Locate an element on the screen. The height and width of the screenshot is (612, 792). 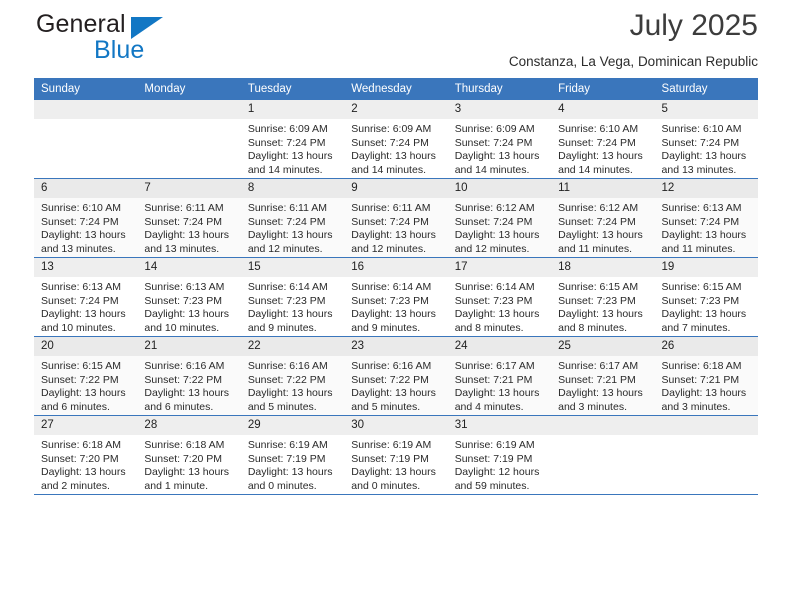
day-number: 29 is located at coordinates (292, 425).